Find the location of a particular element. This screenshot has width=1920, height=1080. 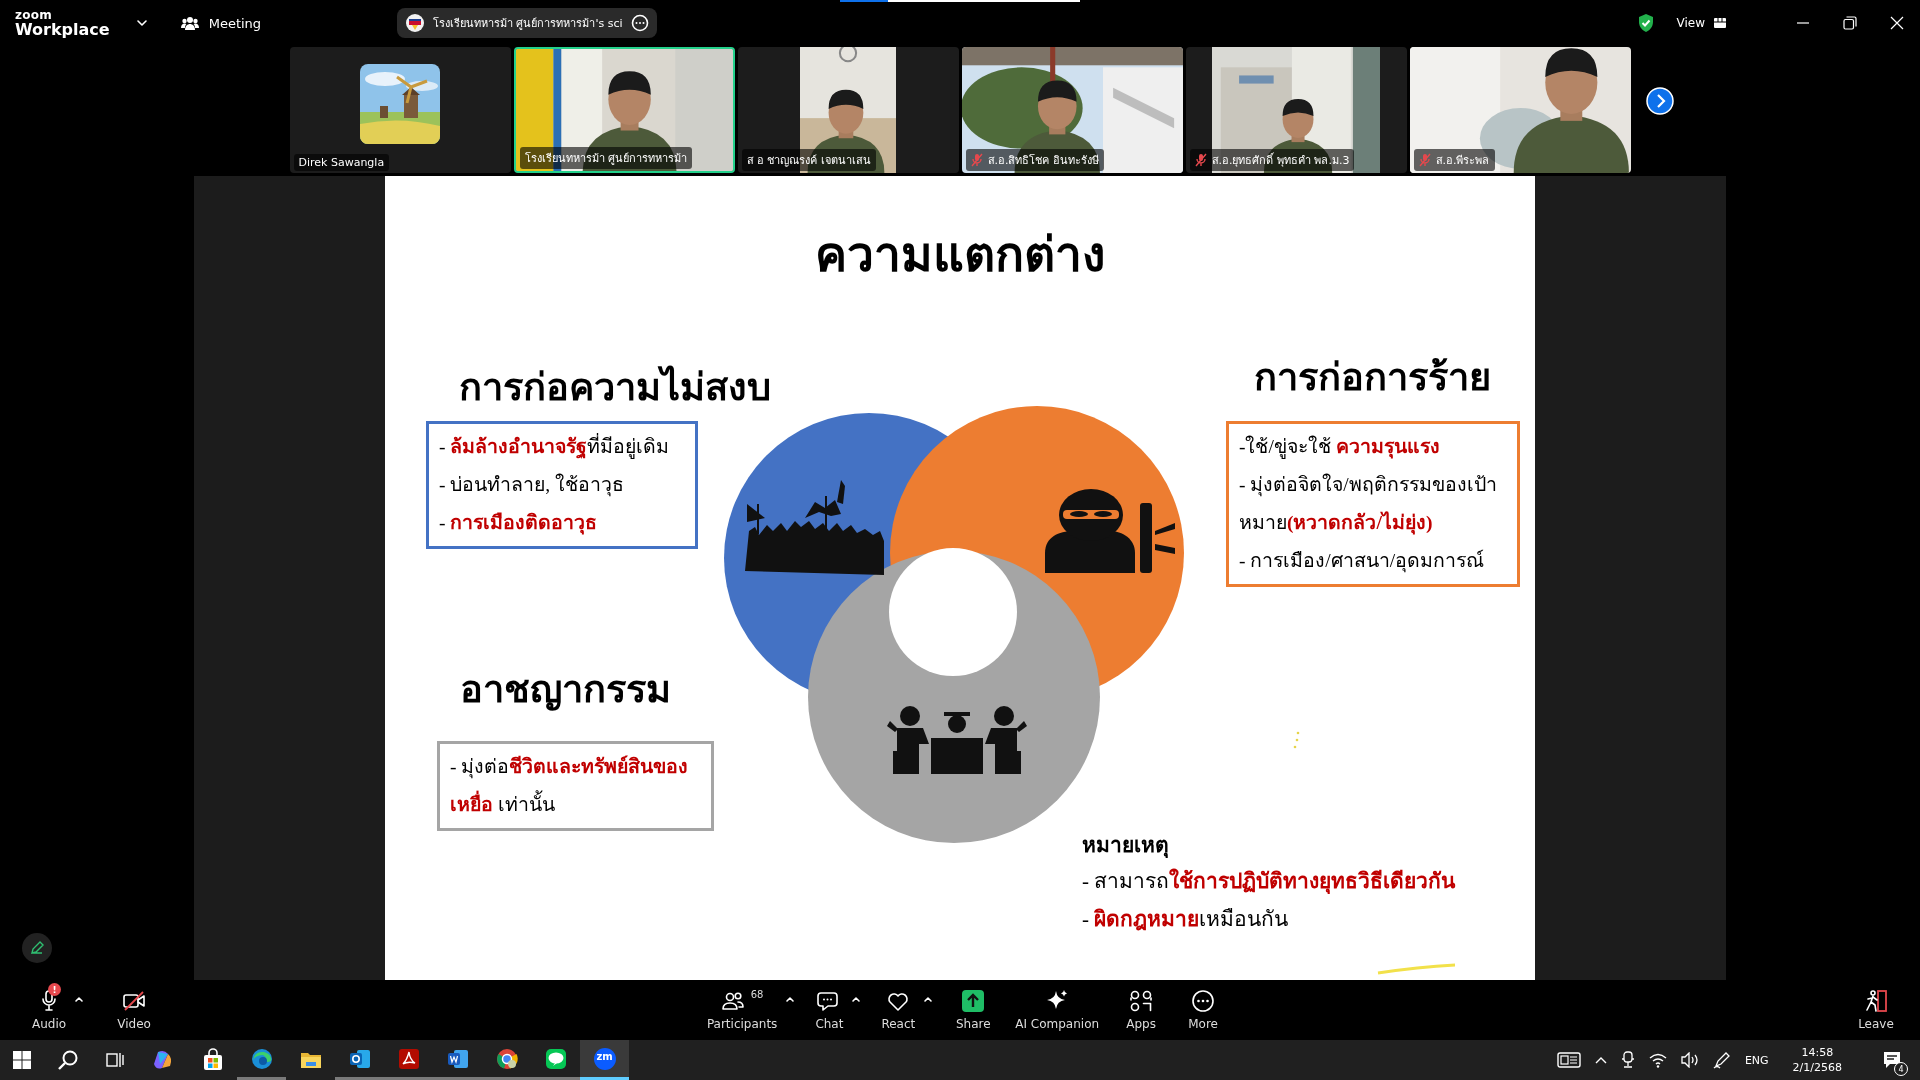

bullet-text: - การเมืองติดอาวุธ is located at coordinates (519, 524).